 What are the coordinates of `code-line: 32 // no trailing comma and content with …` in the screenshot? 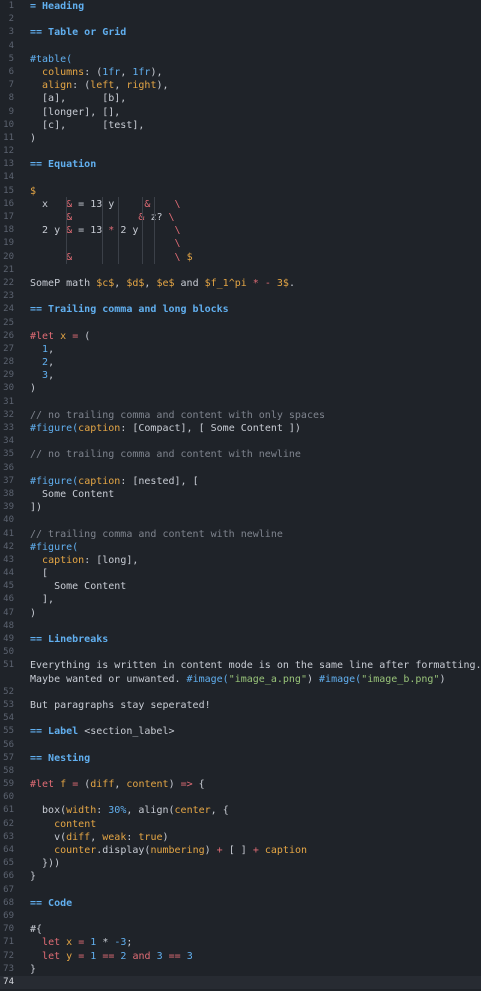 It's located at (240, 415).